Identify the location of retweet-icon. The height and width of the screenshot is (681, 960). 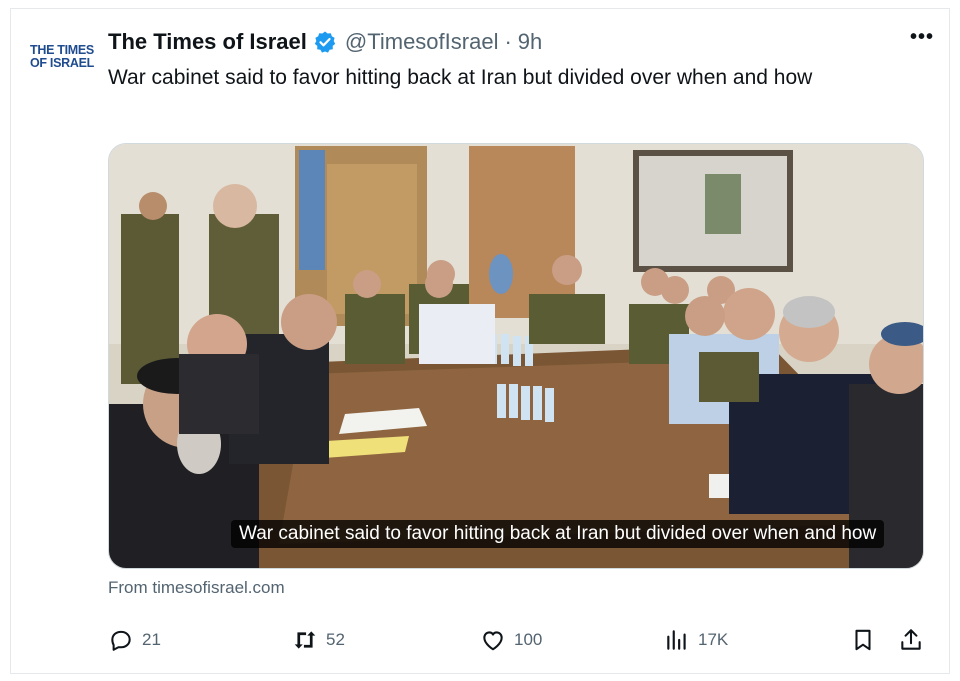
(305, 640).